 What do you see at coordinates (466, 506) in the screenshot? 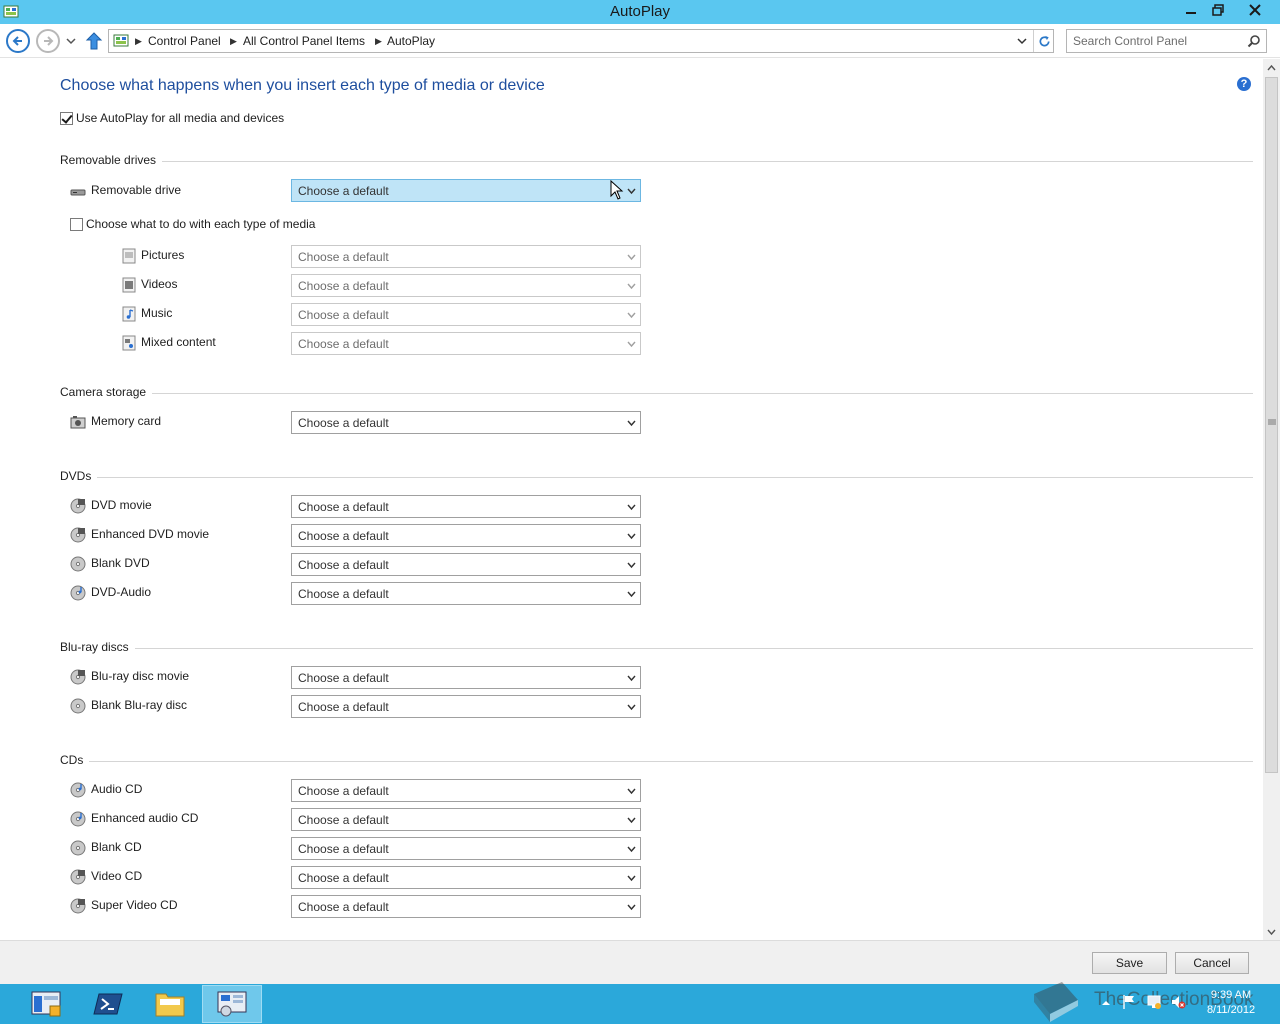
I see `dvd-movie-select: Choose a default` at bounding box center [466, 506].